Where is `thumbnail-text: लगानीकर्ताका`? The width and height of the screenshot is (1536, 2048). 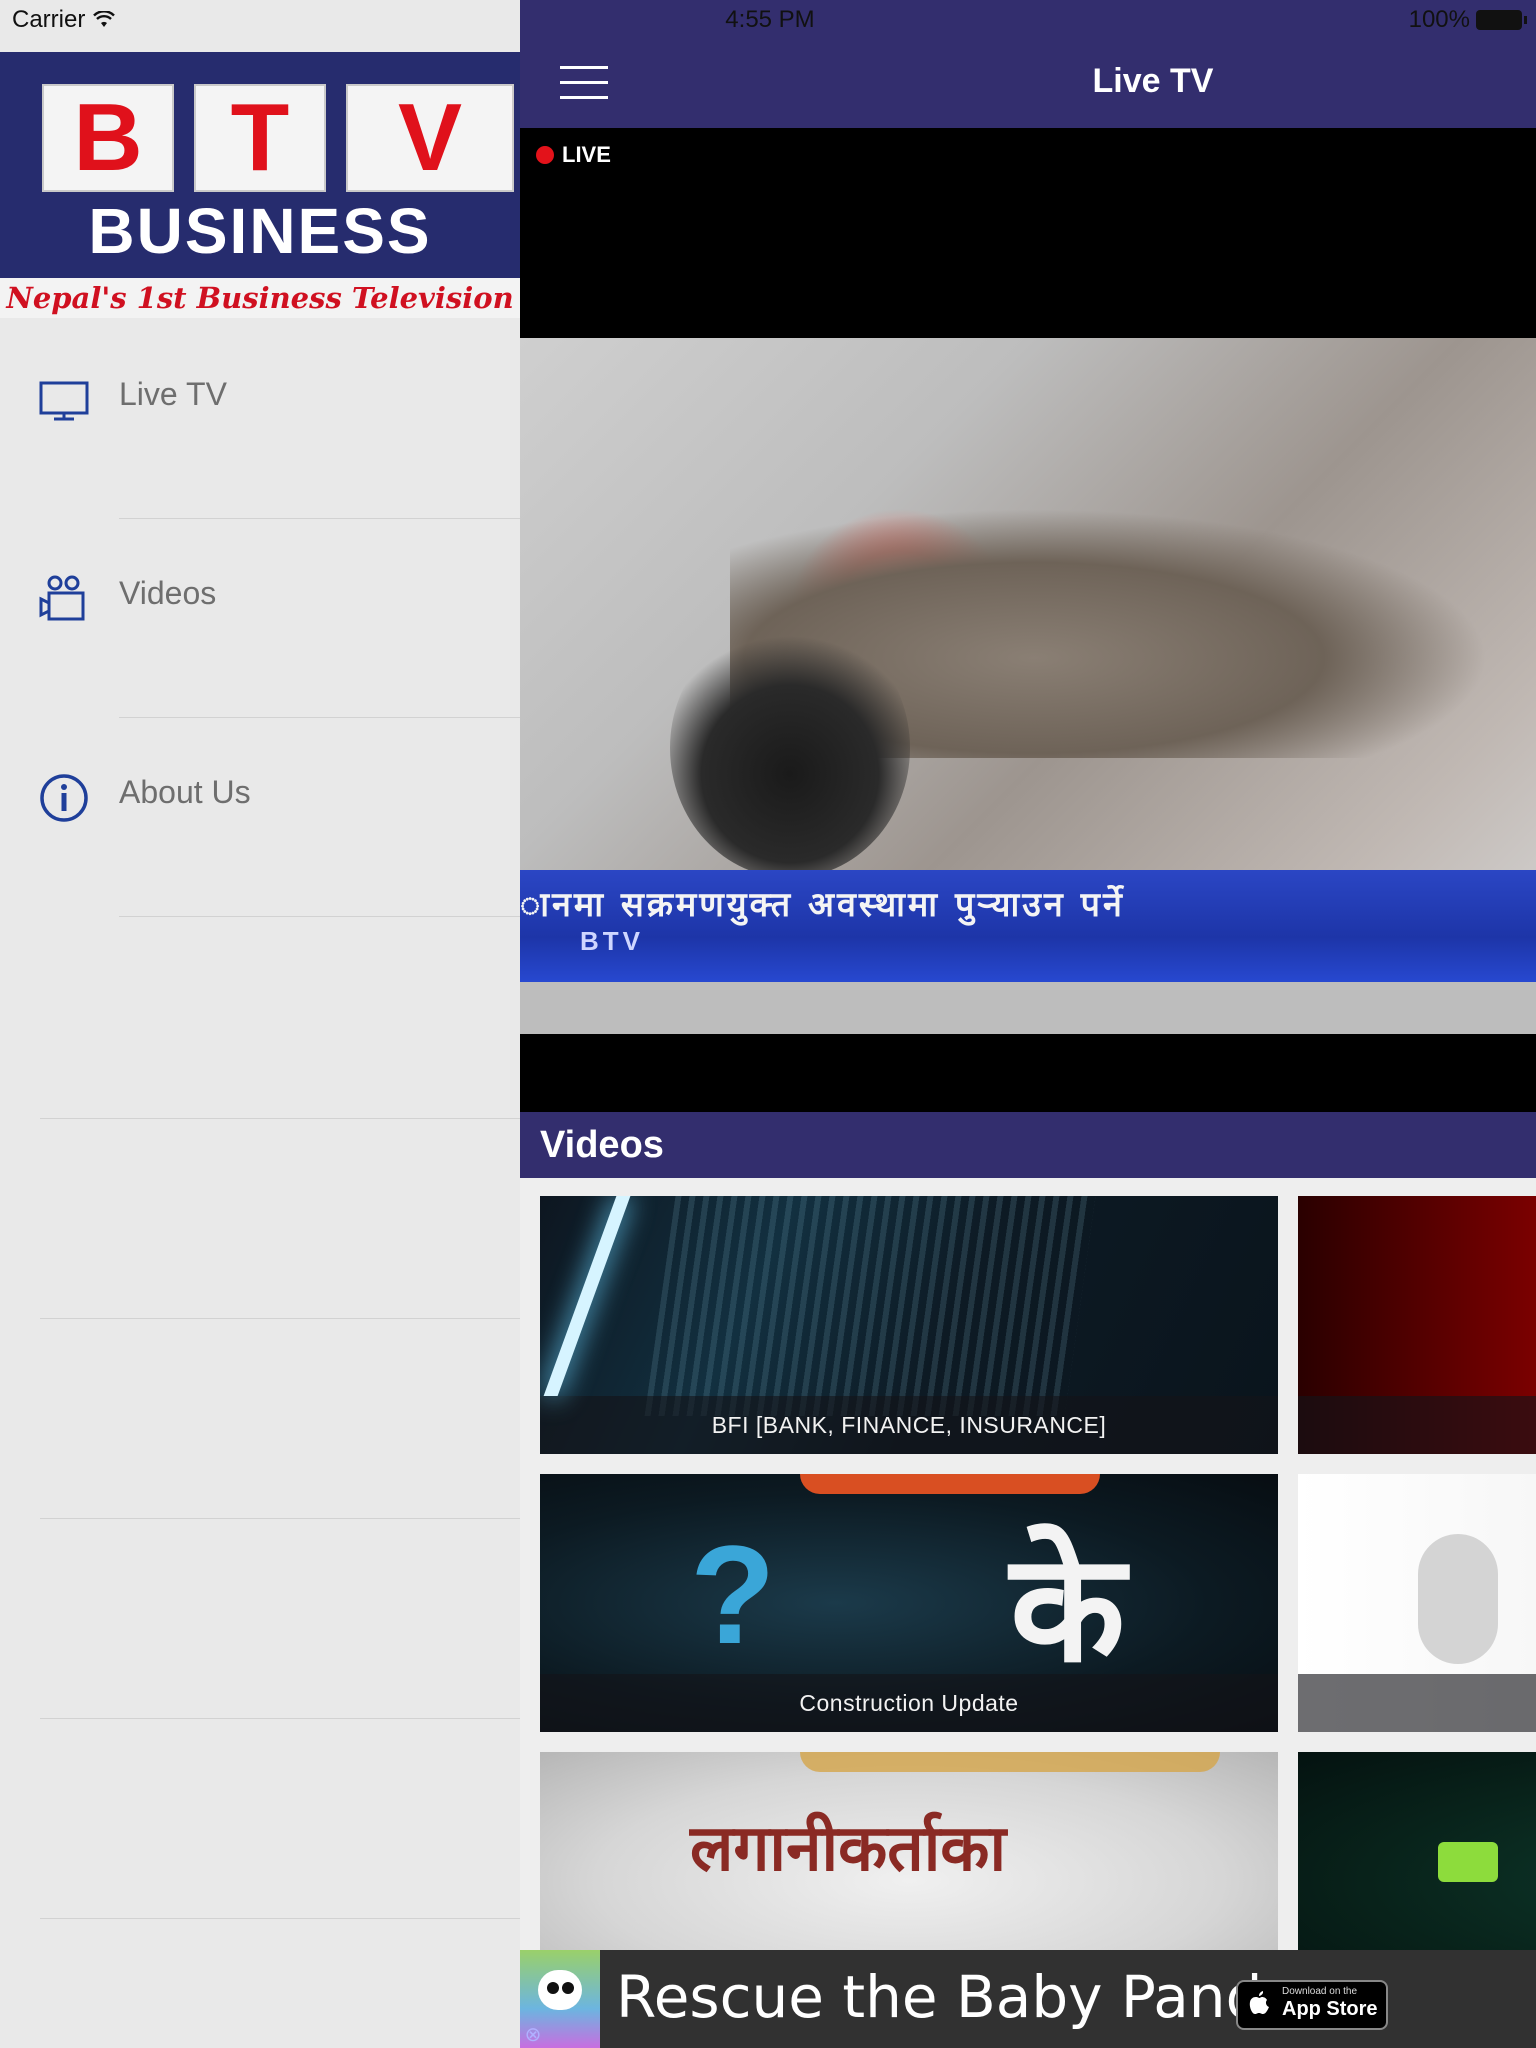
thumbnail-text: लगानीकर्ताका is located at coordinates (848, 1848).